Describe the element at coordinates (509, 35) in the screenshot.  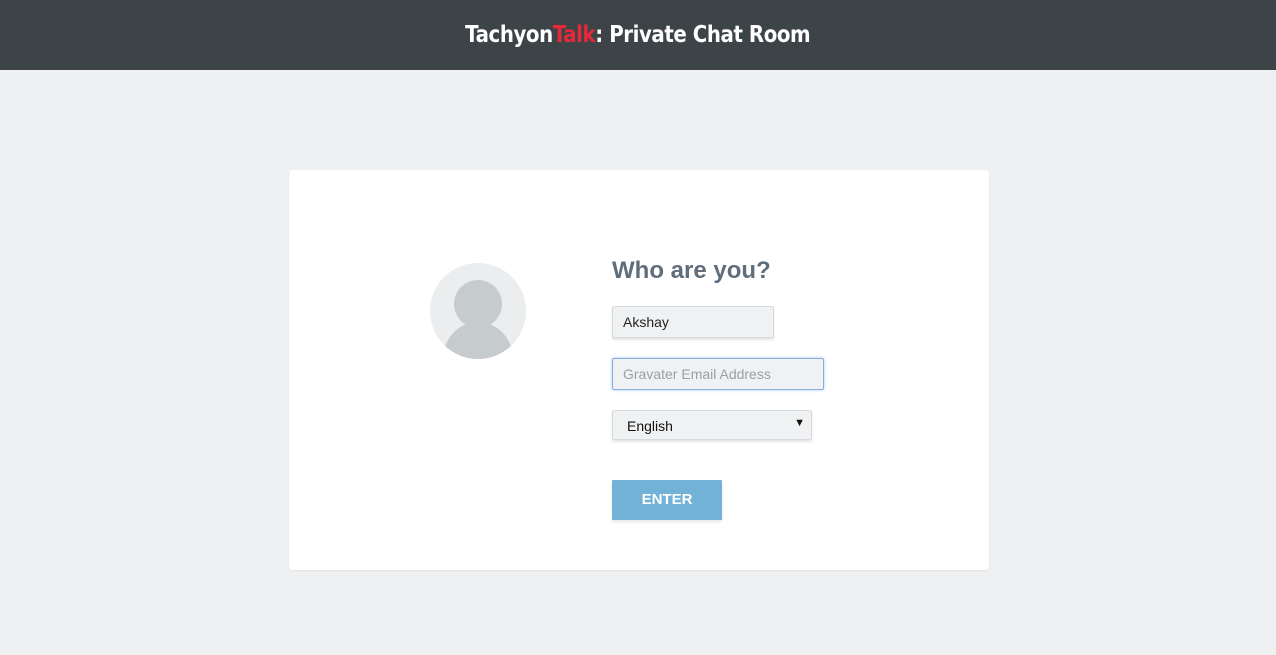
I see `app-title-brand: Tachyon` at that location.